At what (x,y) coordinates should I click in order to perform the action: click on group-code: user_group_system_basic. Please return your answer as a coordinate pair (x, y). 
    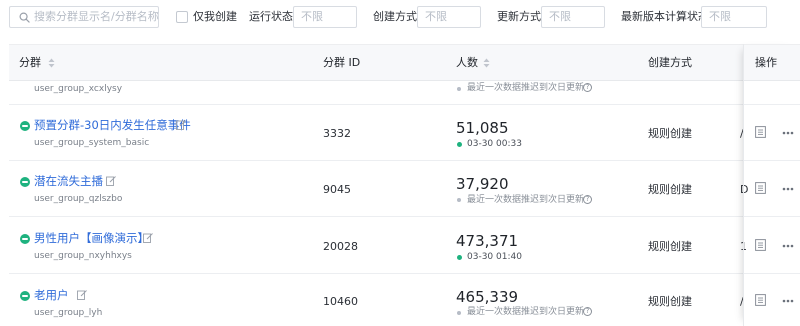
    Looking at the image, I should click on (92, 143).